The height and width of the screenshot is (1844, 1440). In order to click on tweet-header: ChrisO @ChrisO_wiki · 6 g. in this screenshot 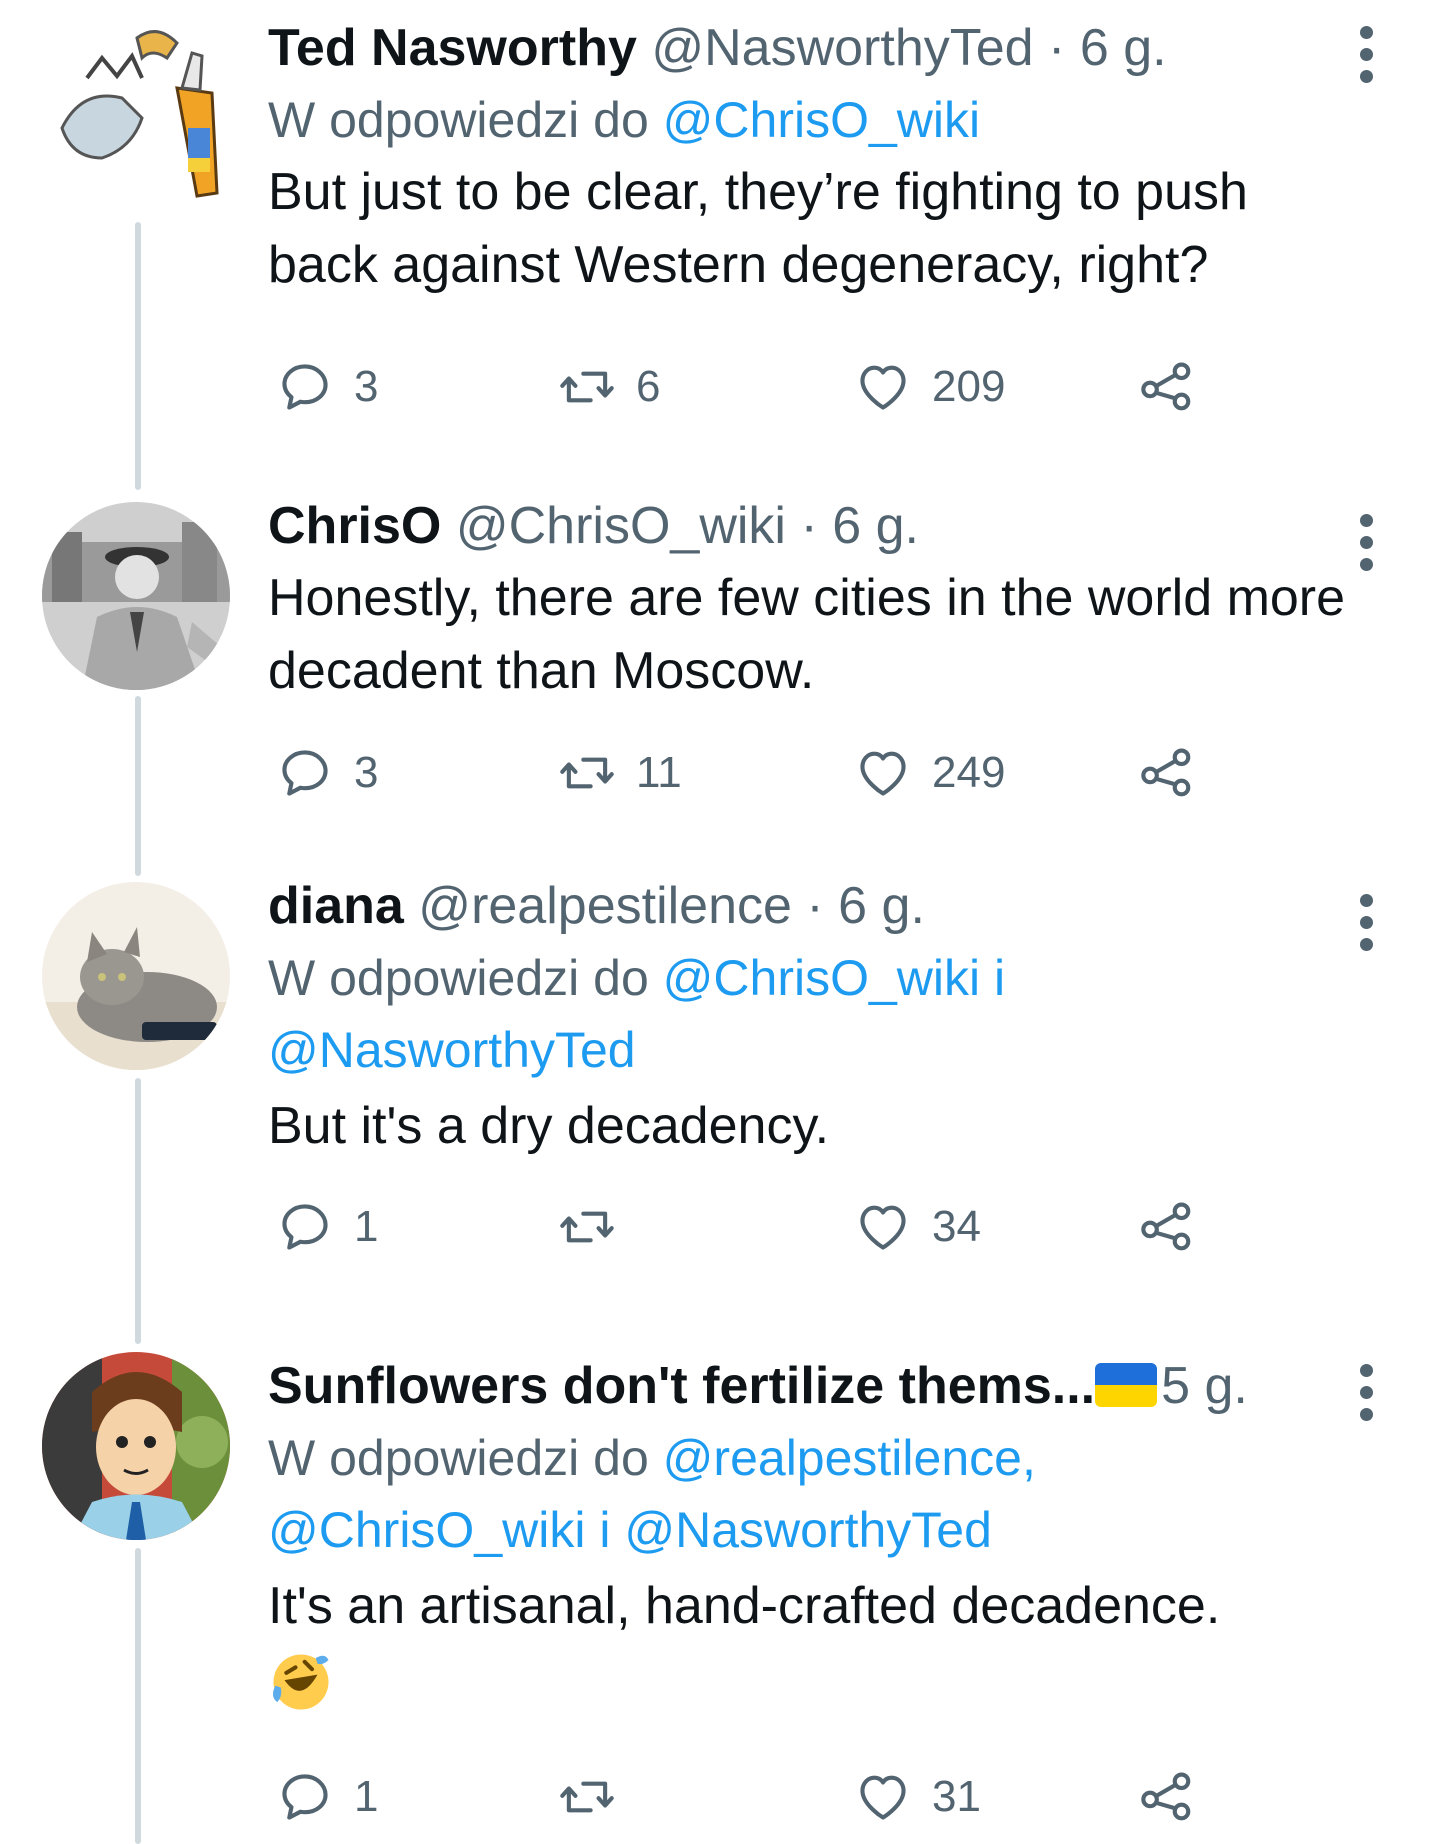, I will do `click(813, 526)`.